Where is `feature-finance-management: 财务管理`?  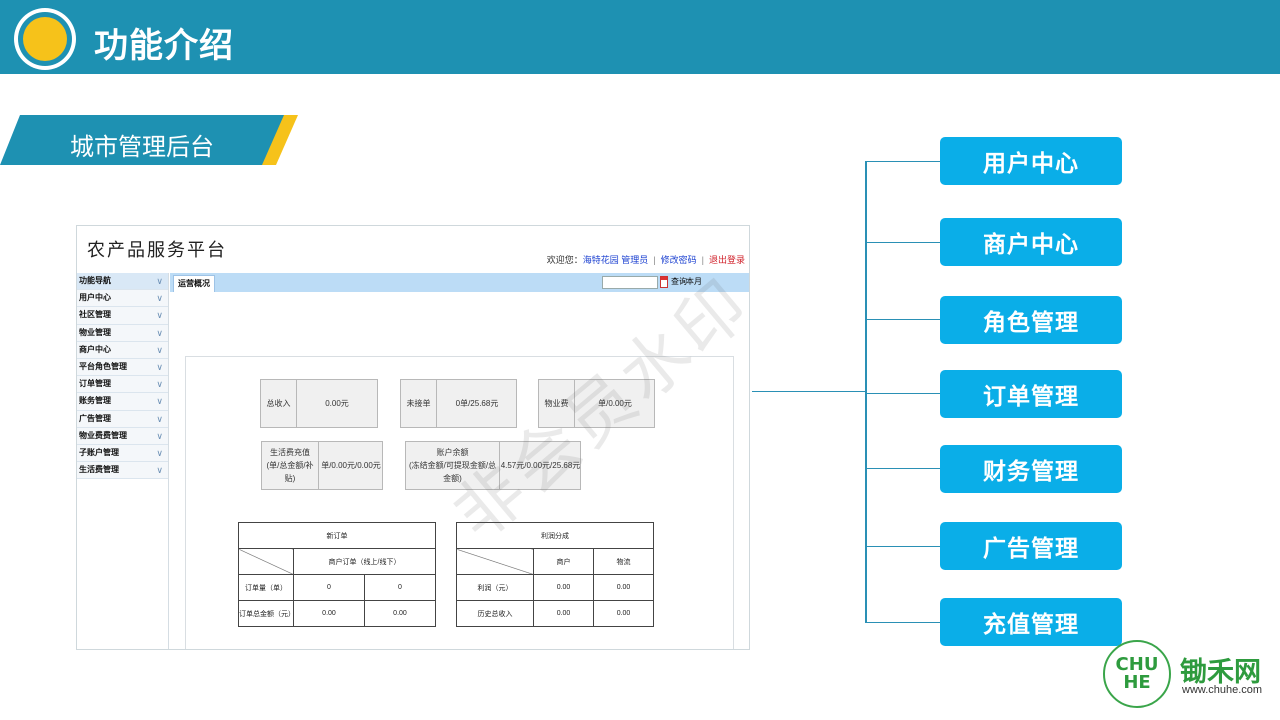
feature-finance-management: 财务管理 is located at coordinates (1031, 469).